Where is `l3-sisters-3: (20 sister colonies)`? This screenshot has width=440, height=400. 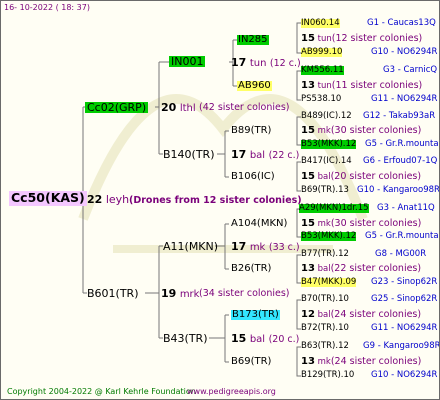 l3-sisters-3: (20 sister colonies) is located at coordinates (376, 176).